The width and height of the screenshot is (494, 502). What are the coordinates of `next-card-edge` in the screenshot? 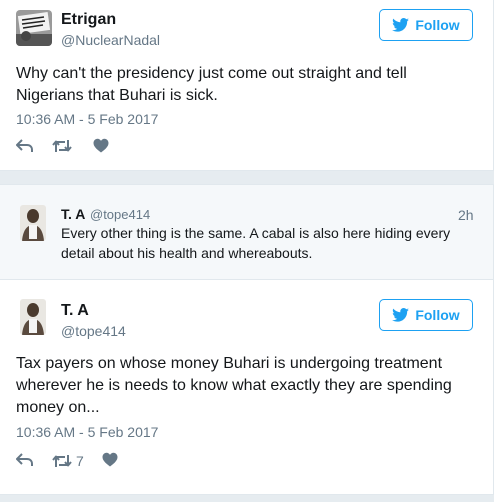 It's located at (247, 498).